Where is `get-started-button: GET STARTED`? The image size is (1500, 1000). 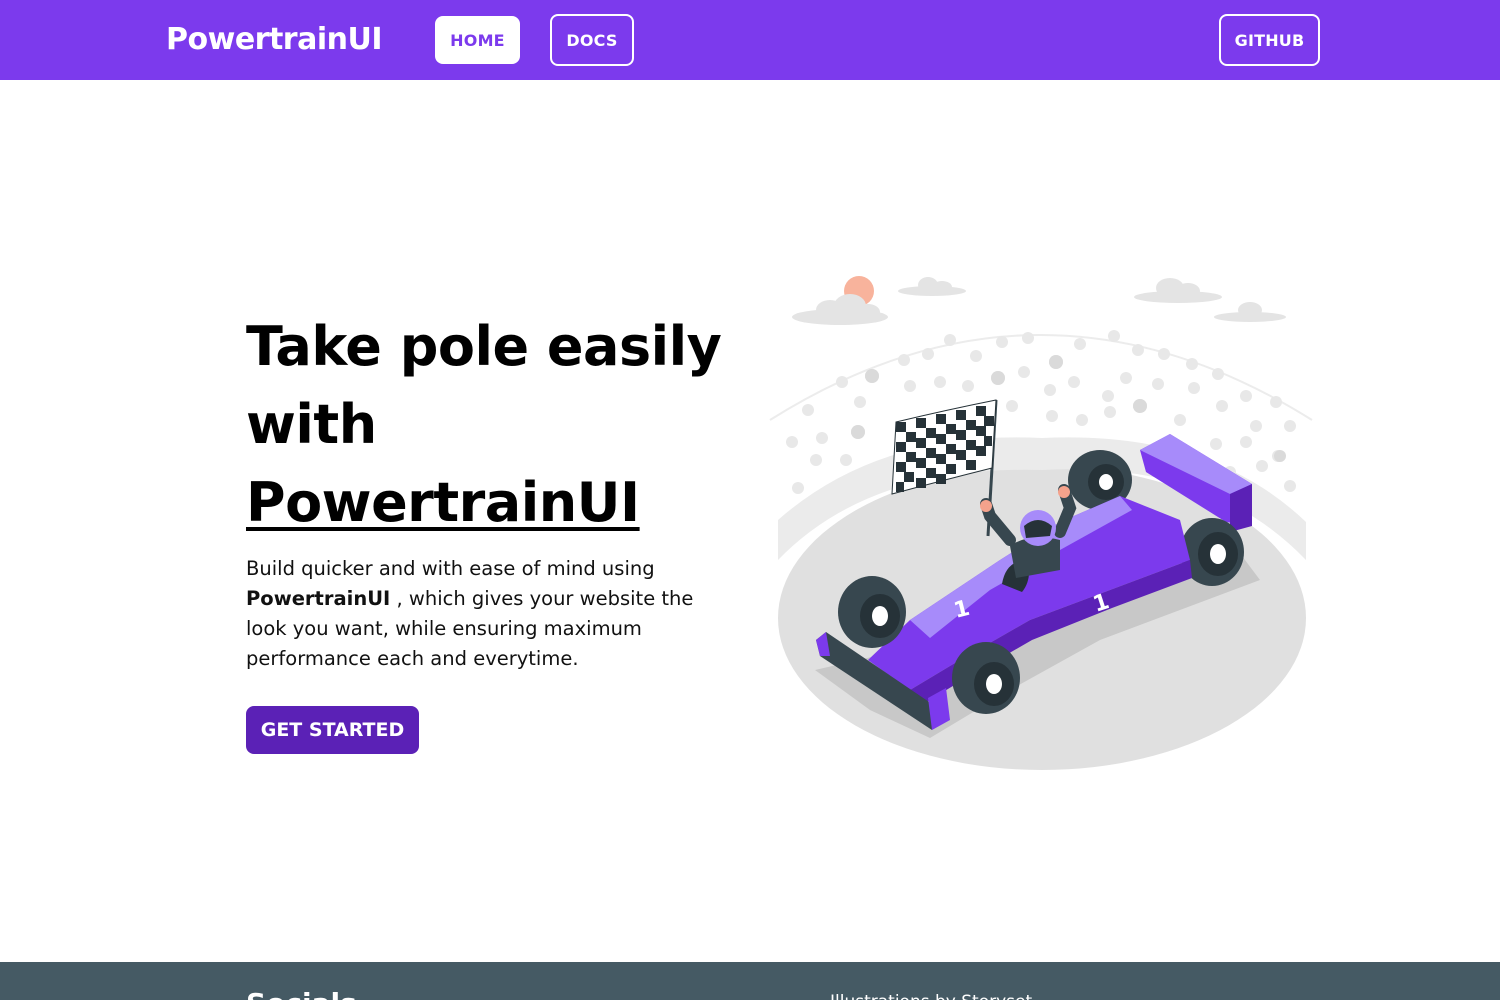 get-started-button: GET STARTED is located at coordinates (332, 730).